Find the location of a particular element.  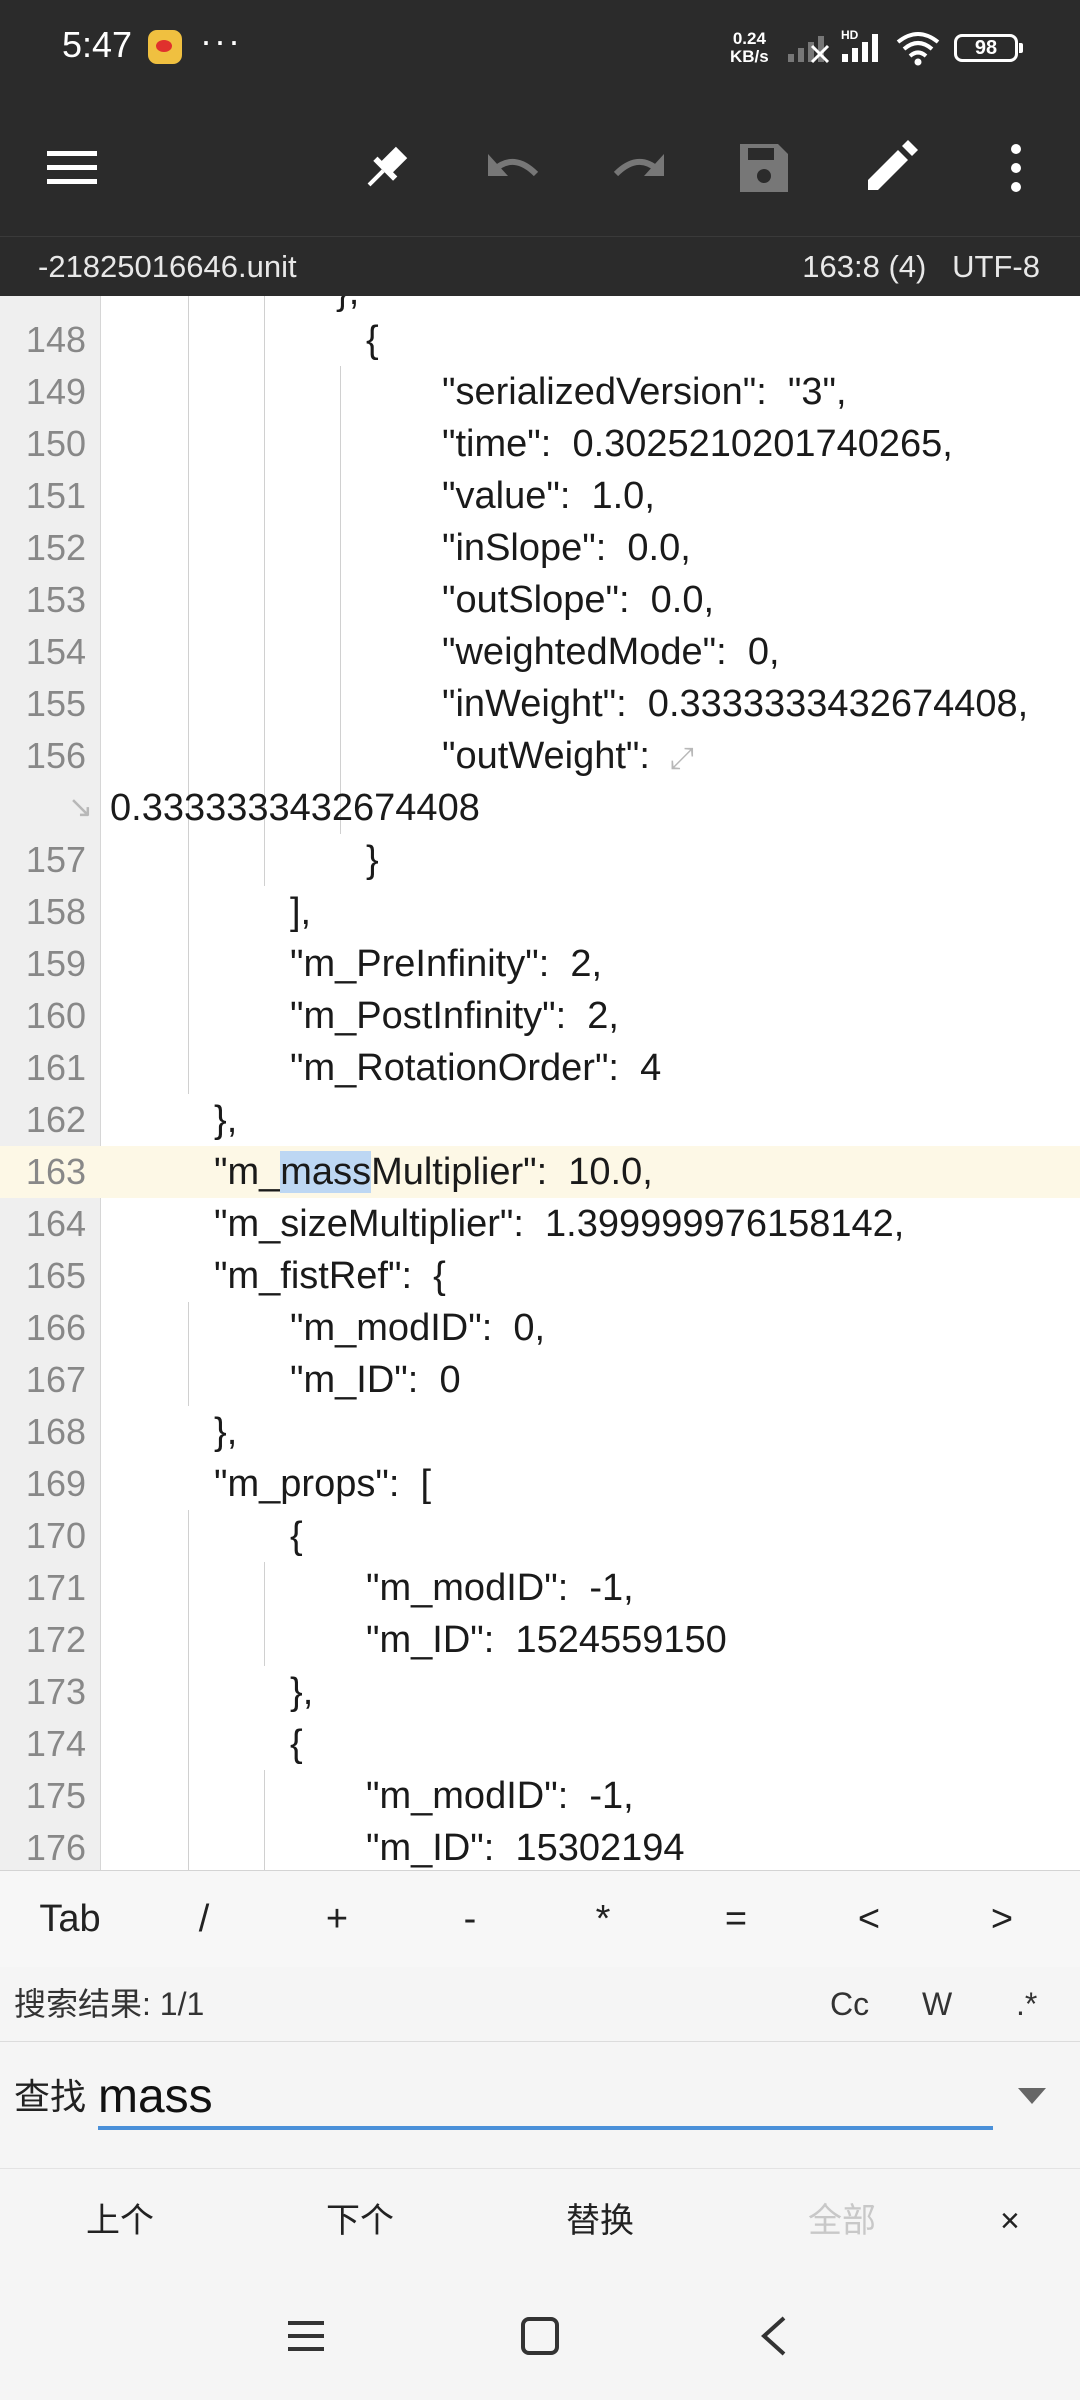

line-number: 160 is located at coordinates (55, 1015).